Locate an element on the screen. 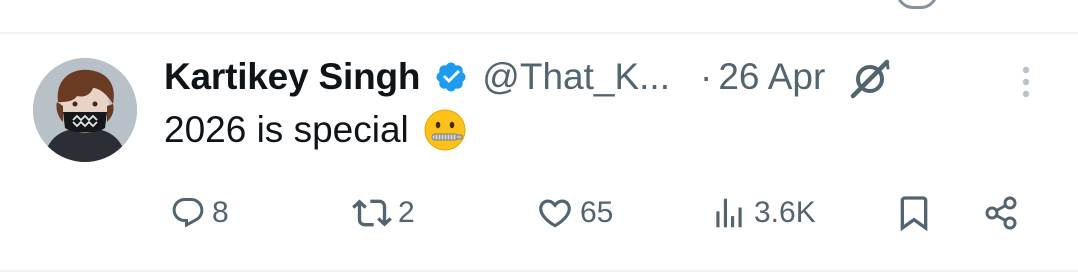 This screenshot has height=272, width=1078. tweet-text-line: 2026 is special is located at coordinates (315, 130).